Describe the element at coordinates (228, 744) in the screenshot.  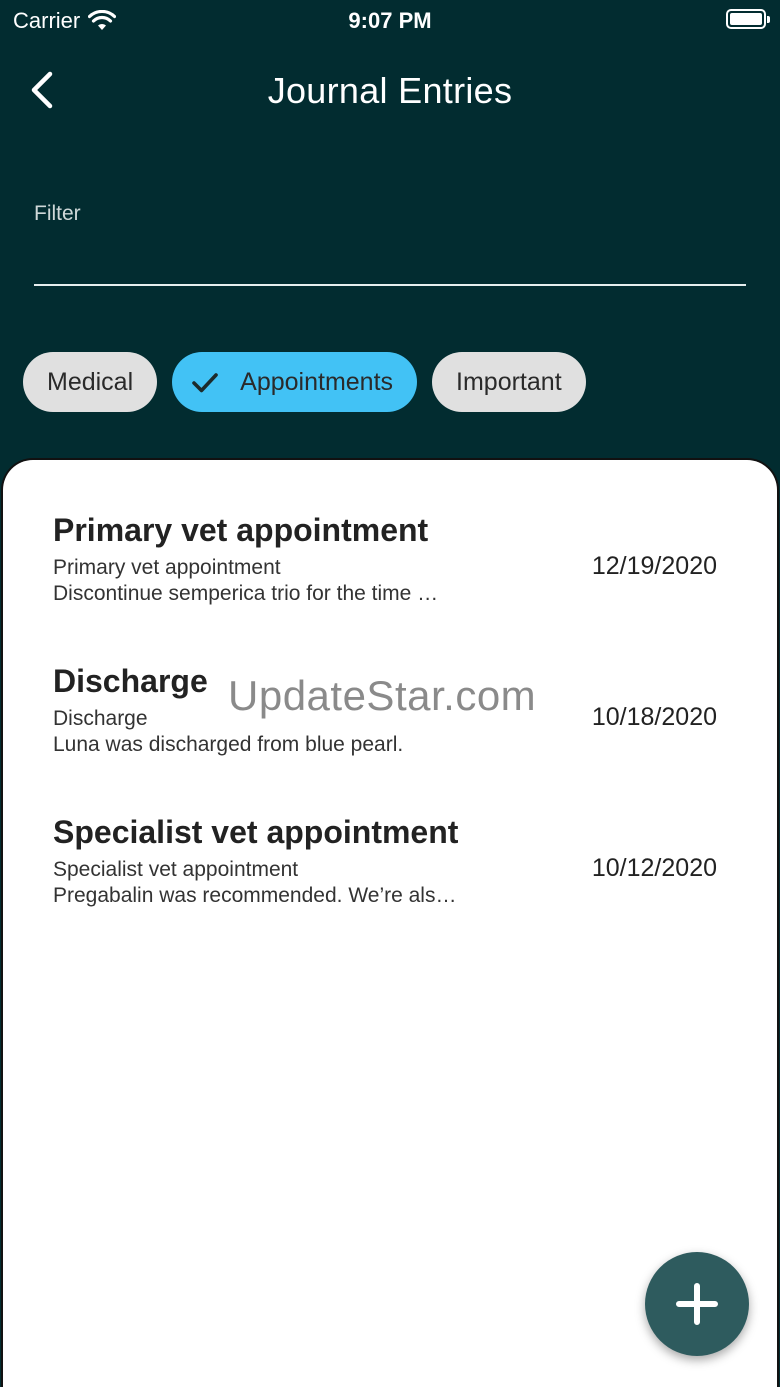
I see `entry-snippet: Luna was discharged from blue pearl.` at that location.